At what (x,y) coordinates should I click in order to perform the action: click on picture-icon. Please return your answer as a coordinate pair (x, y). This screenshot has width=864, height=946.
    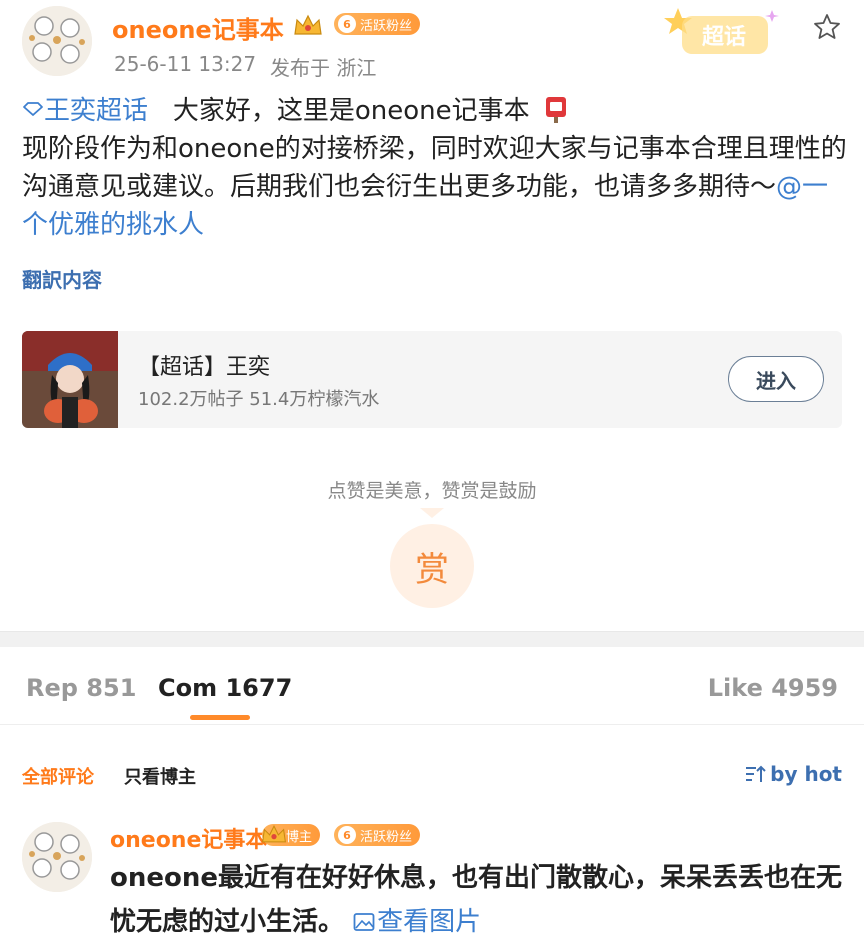
    Looking at the image, I should click on (364, 922).